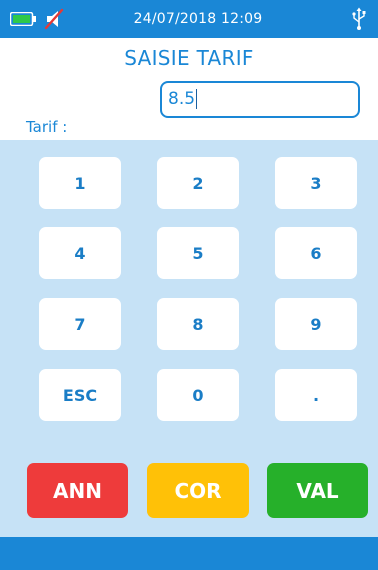 The height and width of the screenshot is (570, 378). Describe the element at coordinates (260, 99) in the screenshot. I see `tarif-input: 8.5` at that location.